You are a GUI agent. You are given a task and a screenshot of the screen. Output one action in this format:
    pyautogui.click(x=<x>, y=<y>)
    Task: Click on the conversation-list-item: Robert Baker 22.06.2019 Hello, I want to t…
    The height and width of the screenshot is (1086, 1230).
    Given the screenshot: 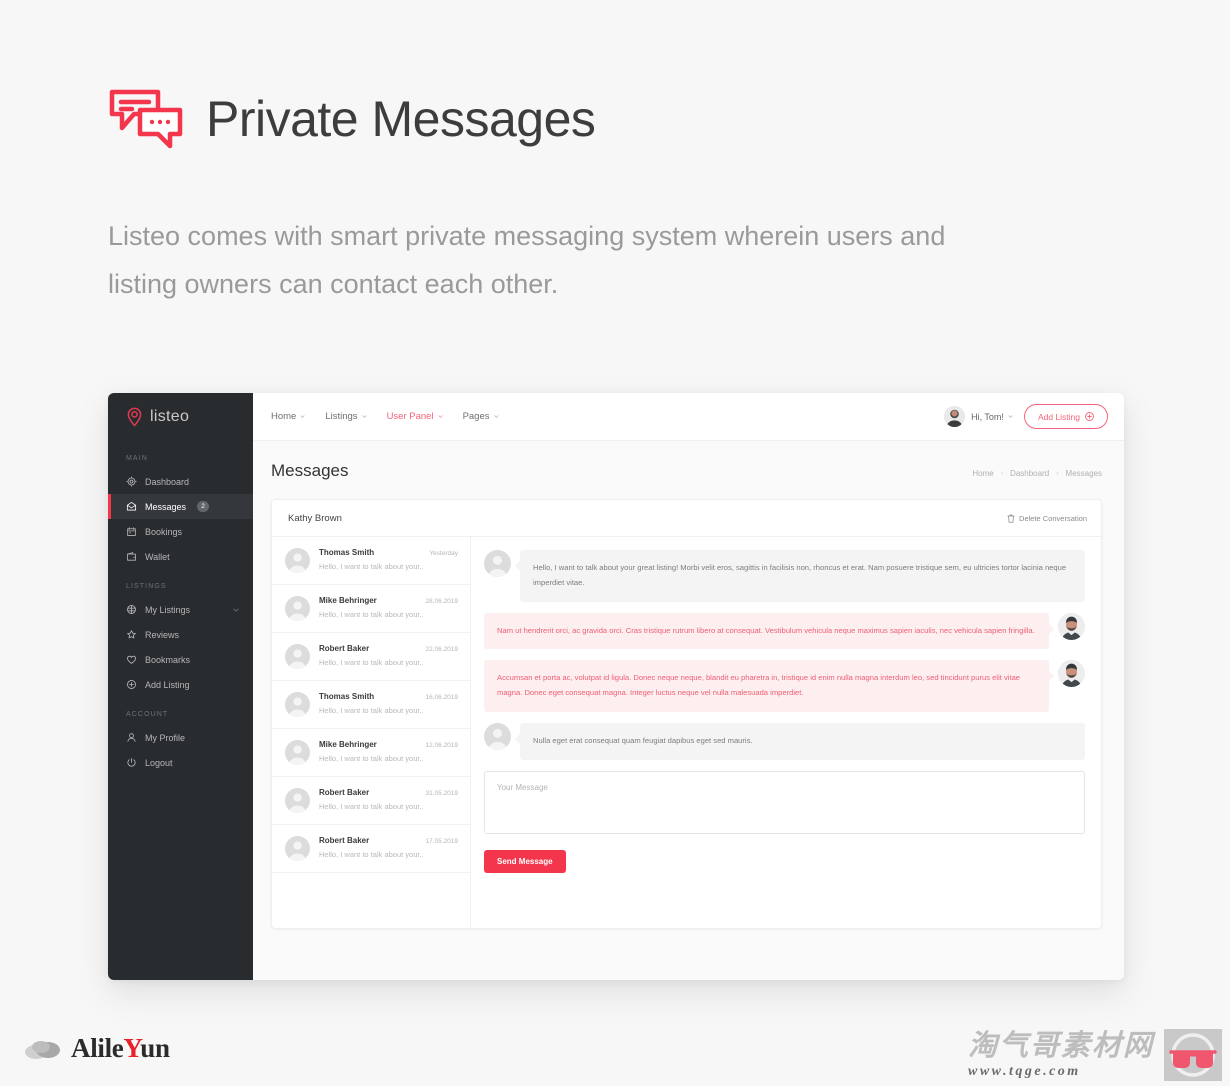 What is the action you would take?
    pyautogui.click(x=371, y=657)
    